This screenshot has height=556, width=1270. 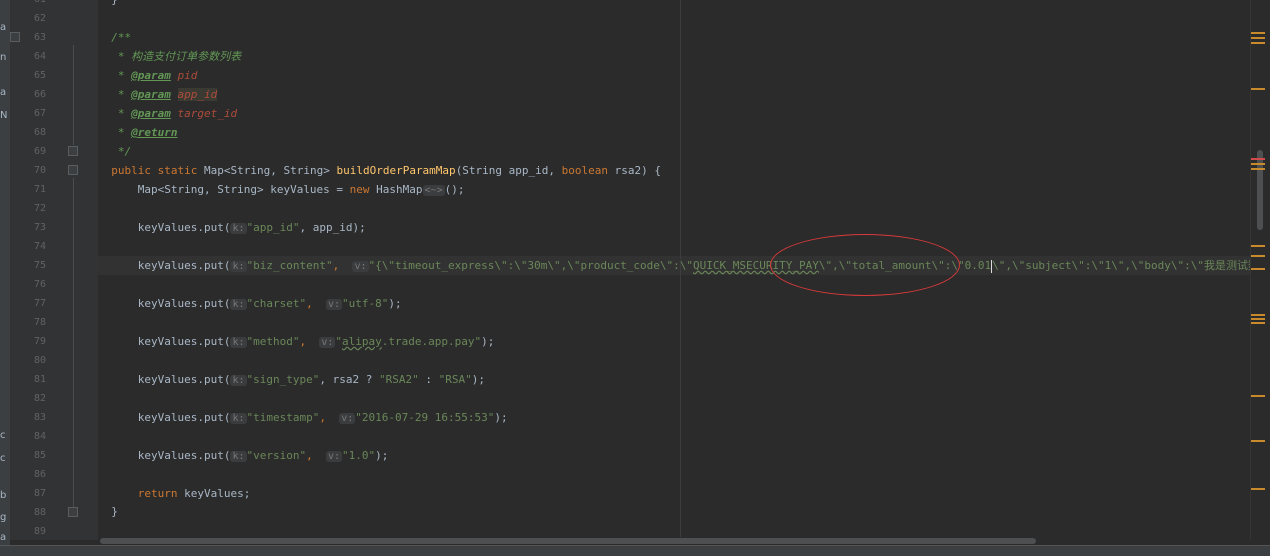 What do you see at coordinates (15, 37) in the screenshot?
I see `fold-marker-comment` at bounding box center [15, 37].